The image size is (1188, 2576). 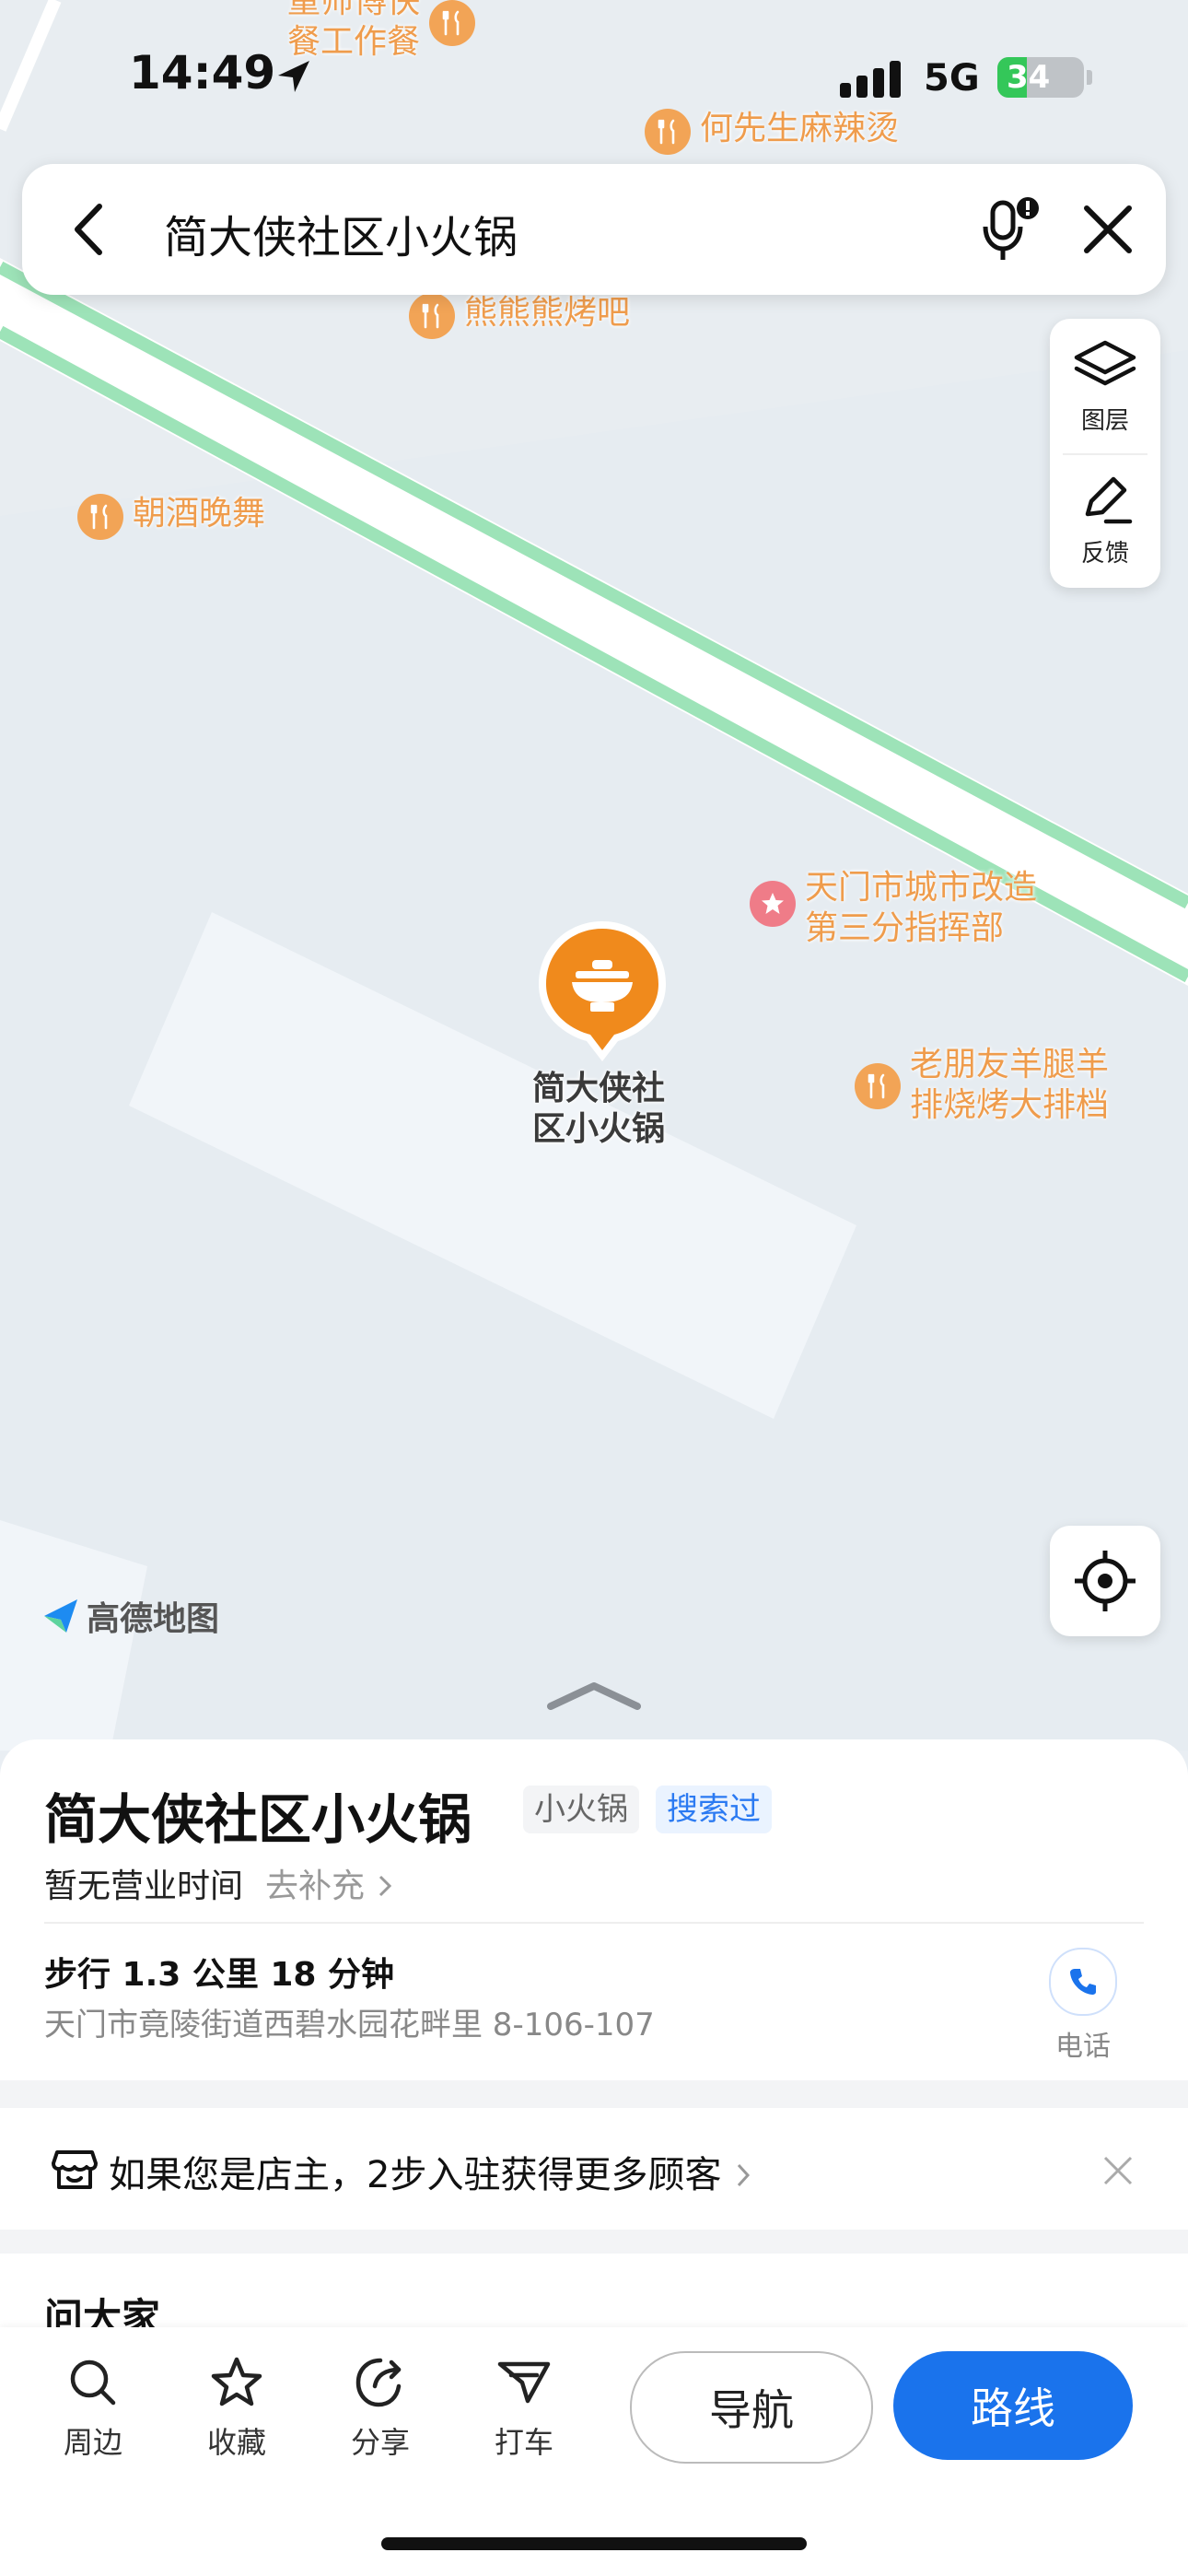 What do you see at coordinates (341, 233) in the screenshot?
I see `search-query: 简大侠社区小火锅` at bounding box center [341, 233].